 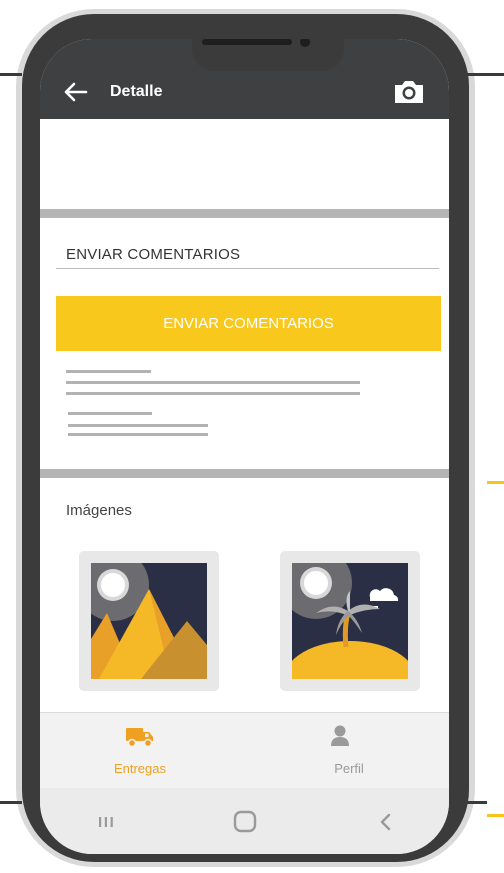 What do you see at coordinates (248, 323) in the screenshot?
I see `send-comments-button: ENVIAR COMENTARIOS` at bounding box center [248, 323].